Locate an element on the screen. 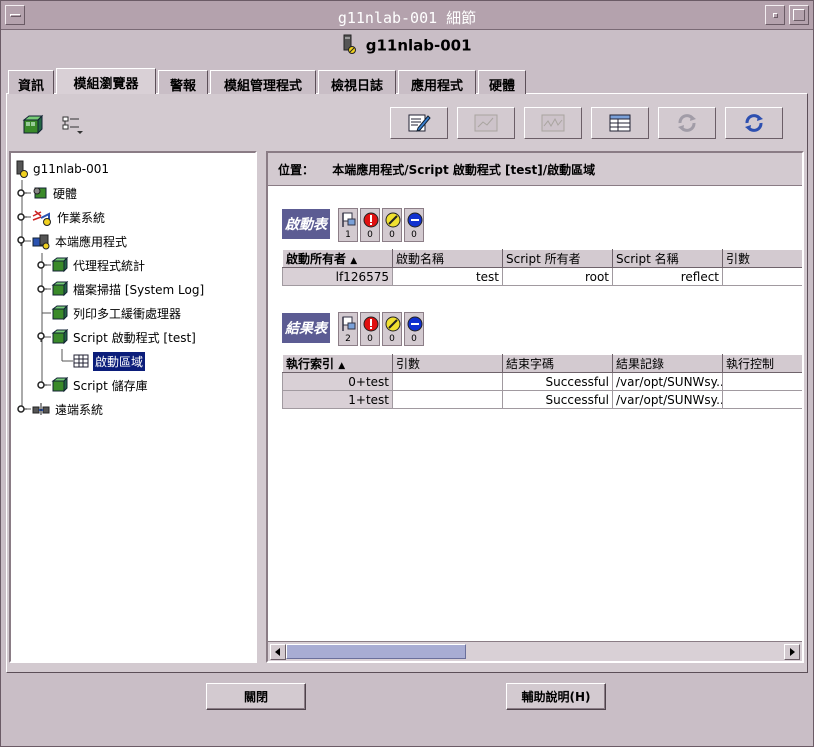 The image size is (814, 747). table-row: lf126575 test root reflect is located at coordinates (542, 276).